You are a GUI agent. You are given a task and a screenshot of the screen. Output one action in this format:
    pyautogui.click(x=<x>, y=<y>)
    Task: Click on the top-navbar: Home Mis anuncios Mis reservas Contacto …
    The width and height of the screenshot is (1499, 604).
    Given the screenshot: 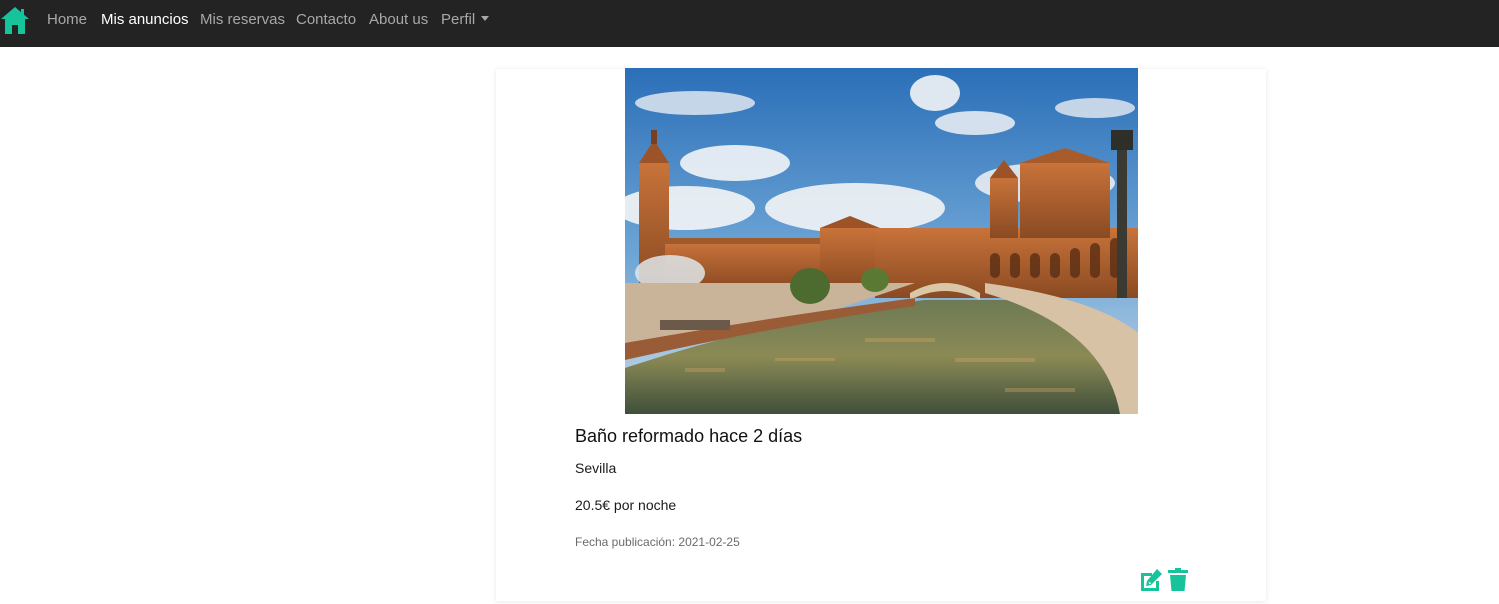 What is the action you would take?
    pyautogui.click(x=749, y=23)
    